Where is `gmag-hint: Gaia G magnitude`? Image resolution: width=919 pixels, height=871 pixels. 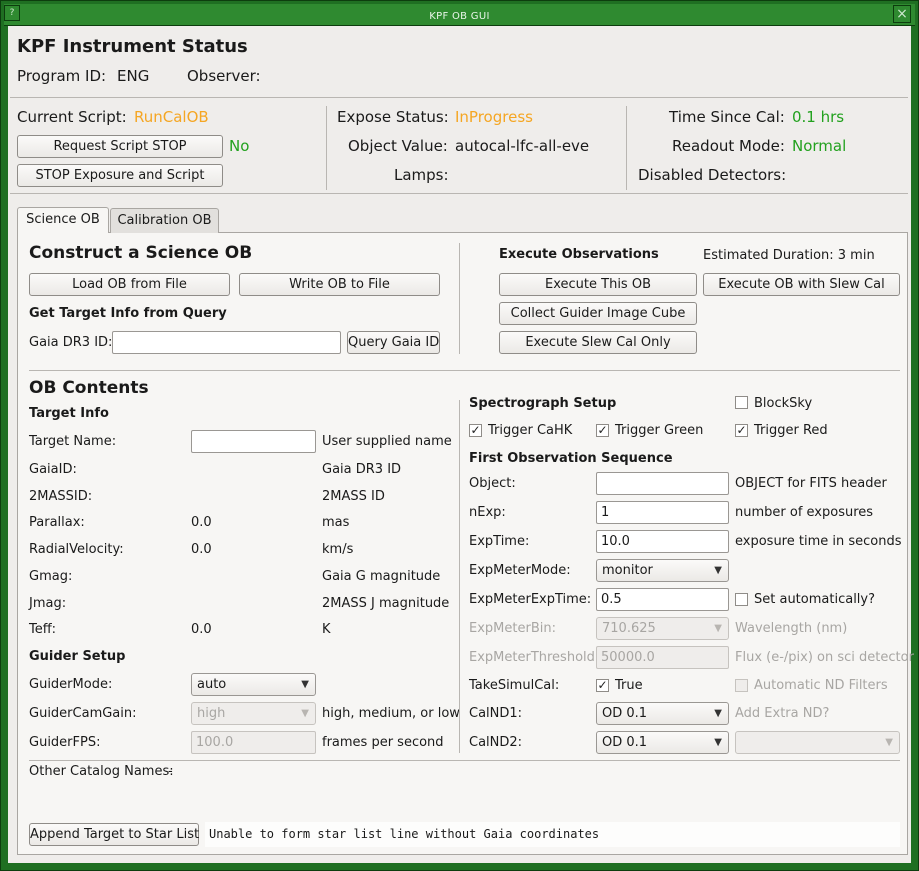 gmag-hint: Gaia G magnitude is located at coordinates (381, 576).